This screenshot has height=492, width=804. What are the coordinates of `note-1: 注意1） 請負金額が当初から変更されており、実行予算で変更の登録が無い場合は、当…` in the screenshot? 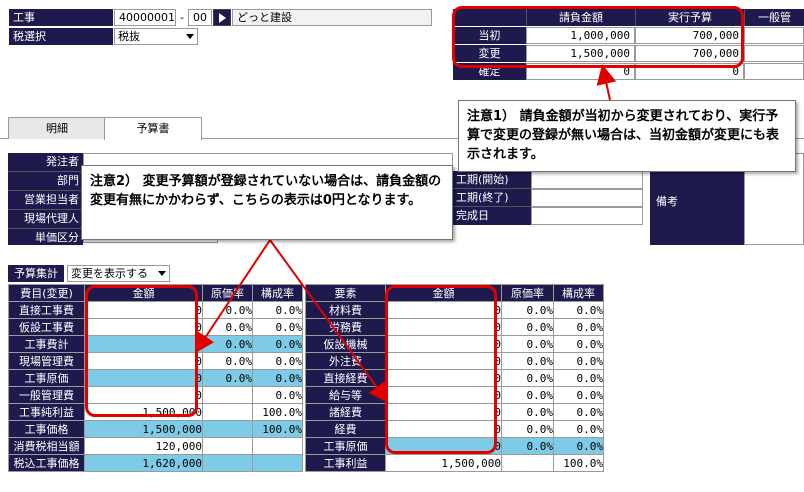 It's located at (627, 136).